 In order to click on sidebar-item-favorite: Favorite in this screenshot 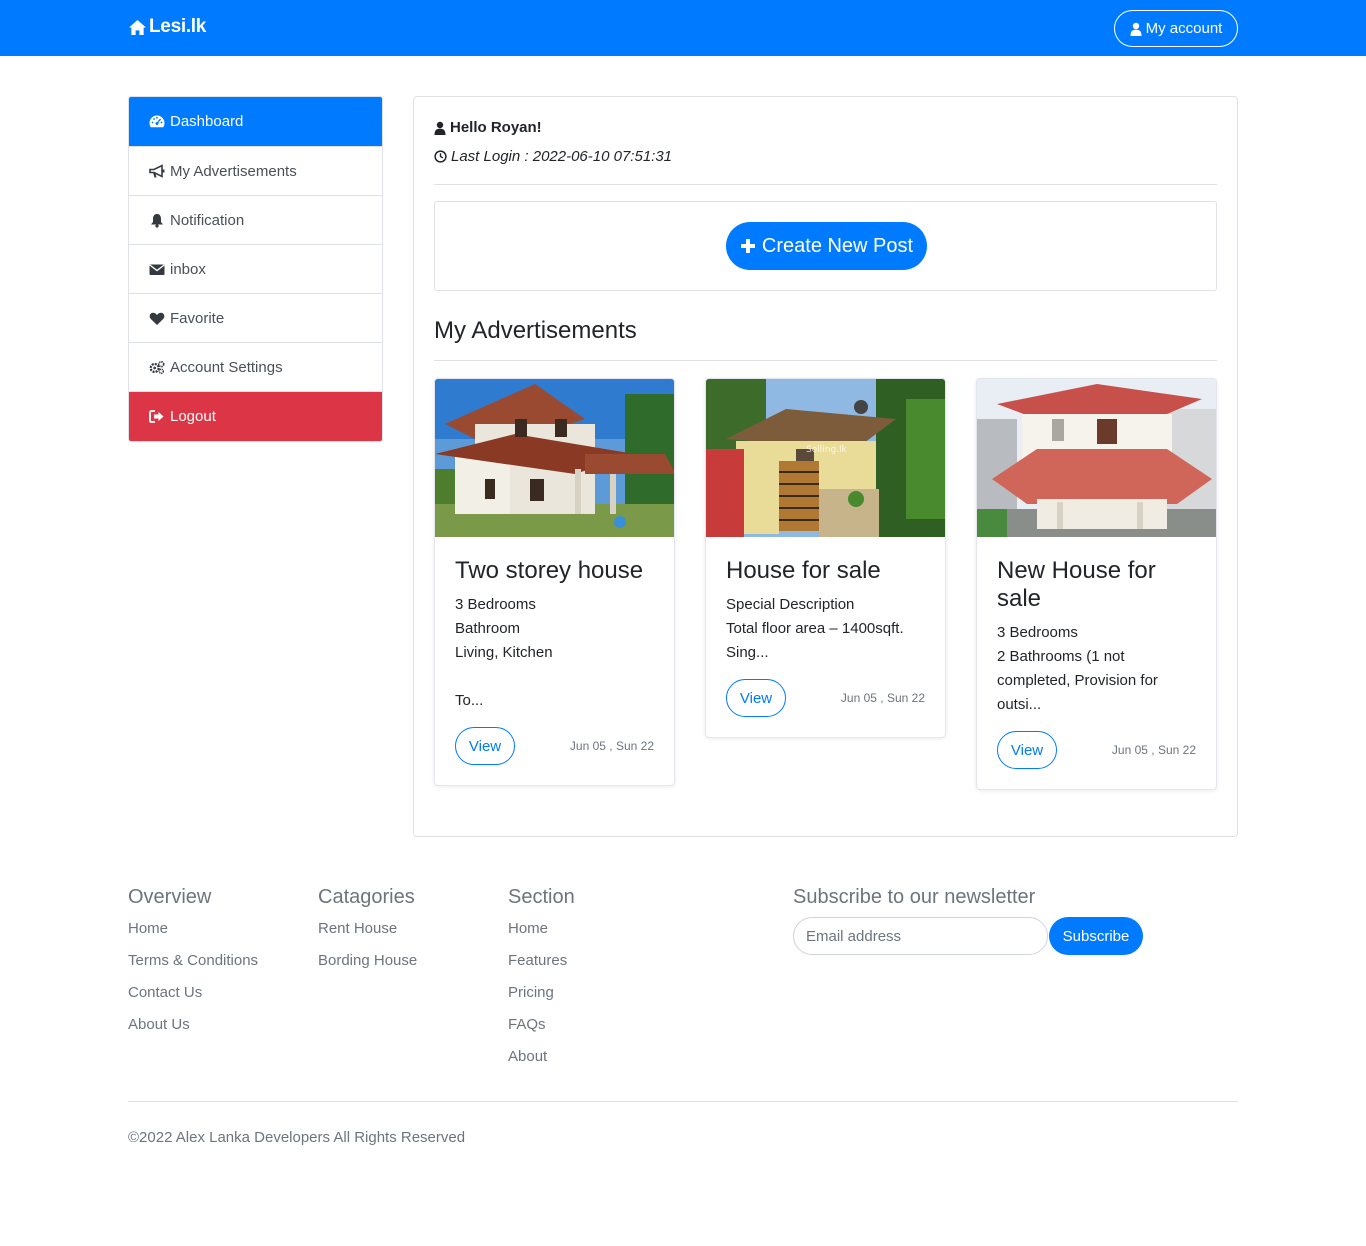, I will do `click(255, 318)`.